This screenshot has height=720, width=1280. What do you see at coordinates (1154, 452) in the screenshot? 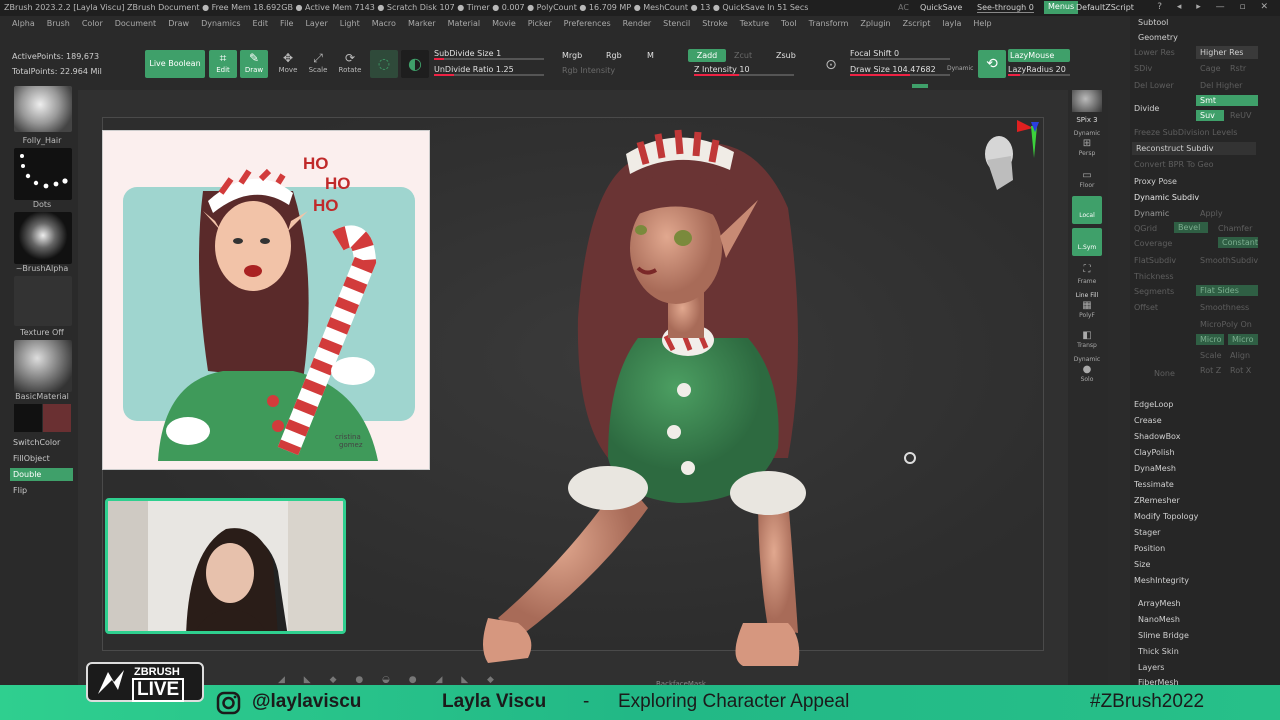
I see `claypolish-menu: ClayPolish` at bounding box center [1154, 452].